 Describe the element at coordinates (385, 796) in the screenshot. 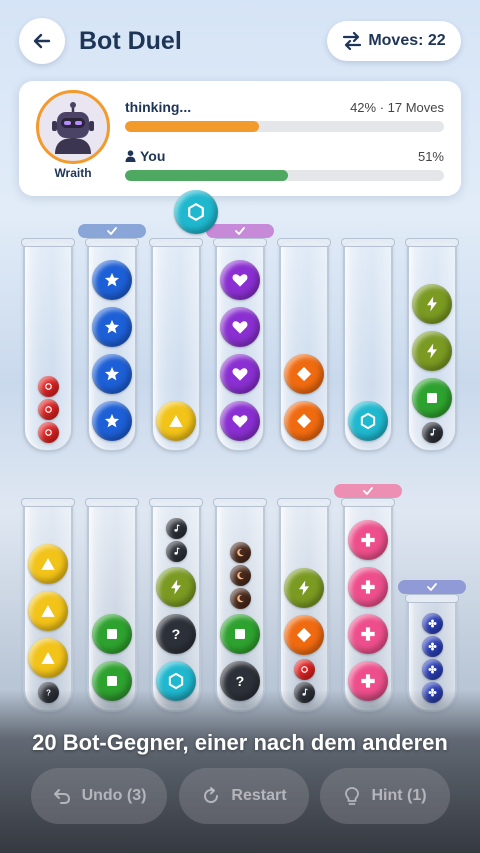

I see `hint-button: Hint (1)` at that location.